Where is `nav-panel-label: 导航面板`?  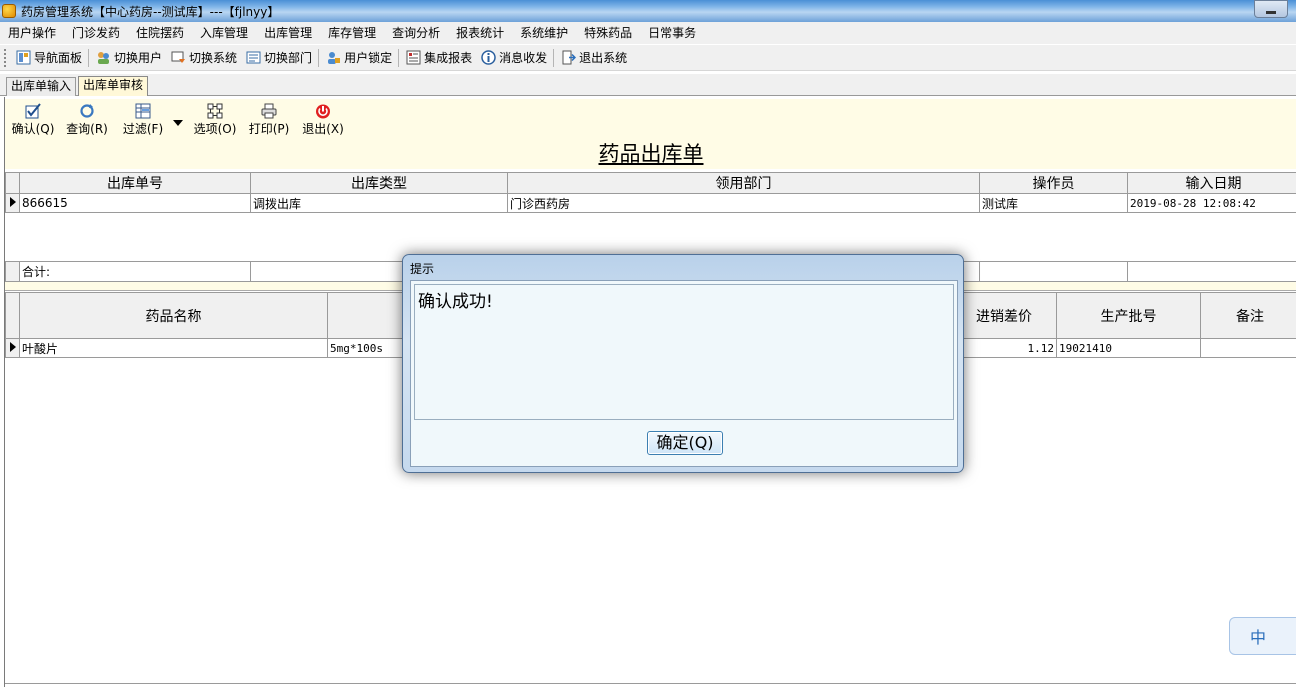
nav-panel-label: 导航面板 is located at coordinates (58, 58).